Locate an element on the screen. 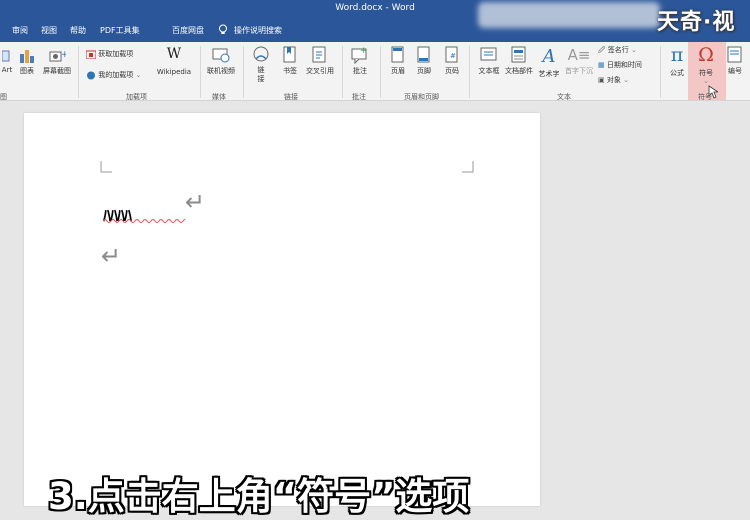  wordart-icon: A is located at coordinates (549, 56).